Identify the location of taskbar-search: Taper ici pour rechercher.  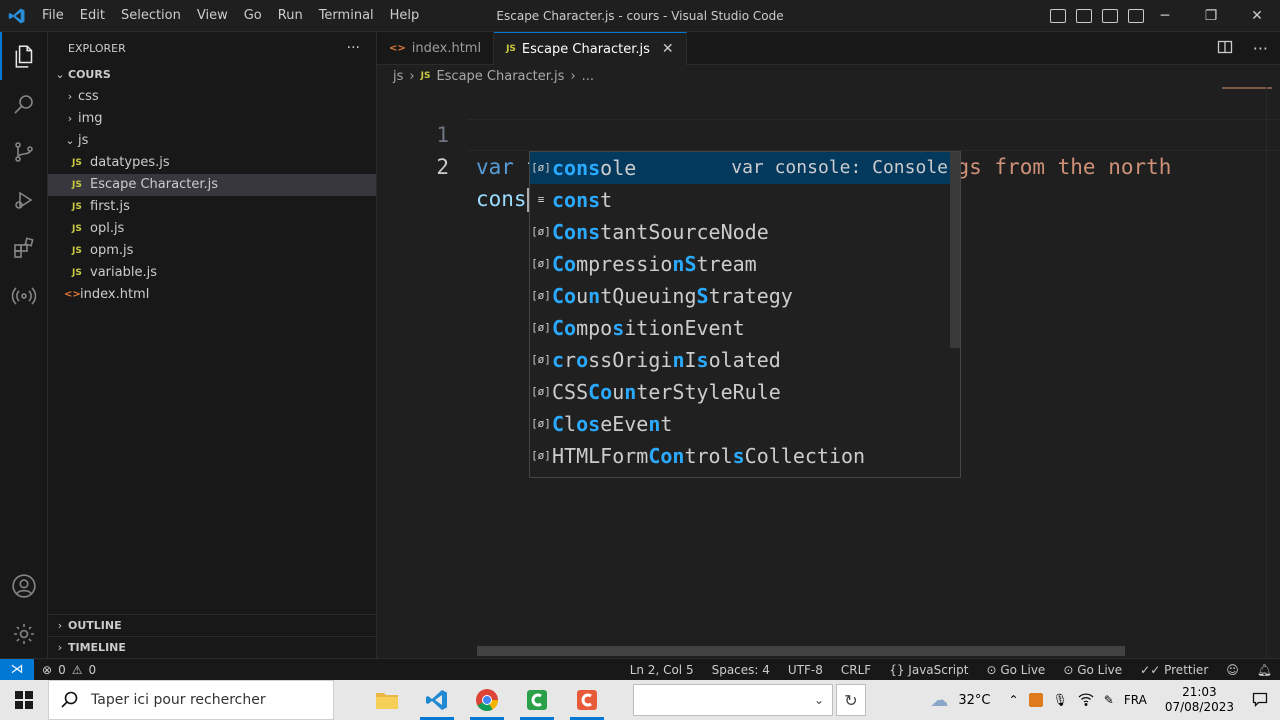
(191, 700).